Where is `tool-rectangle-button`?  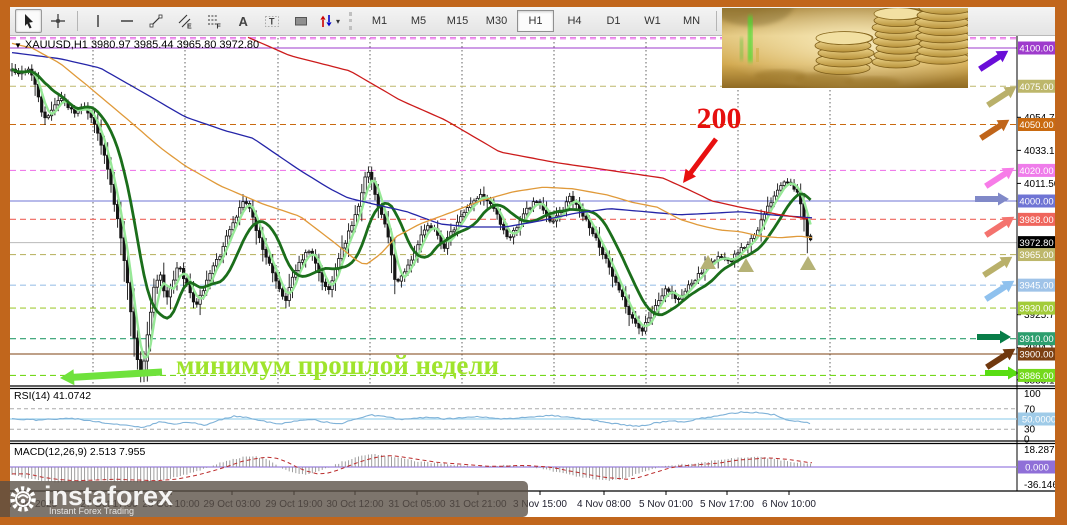 tool-rectangle-button is located at coordinates (300, 21).